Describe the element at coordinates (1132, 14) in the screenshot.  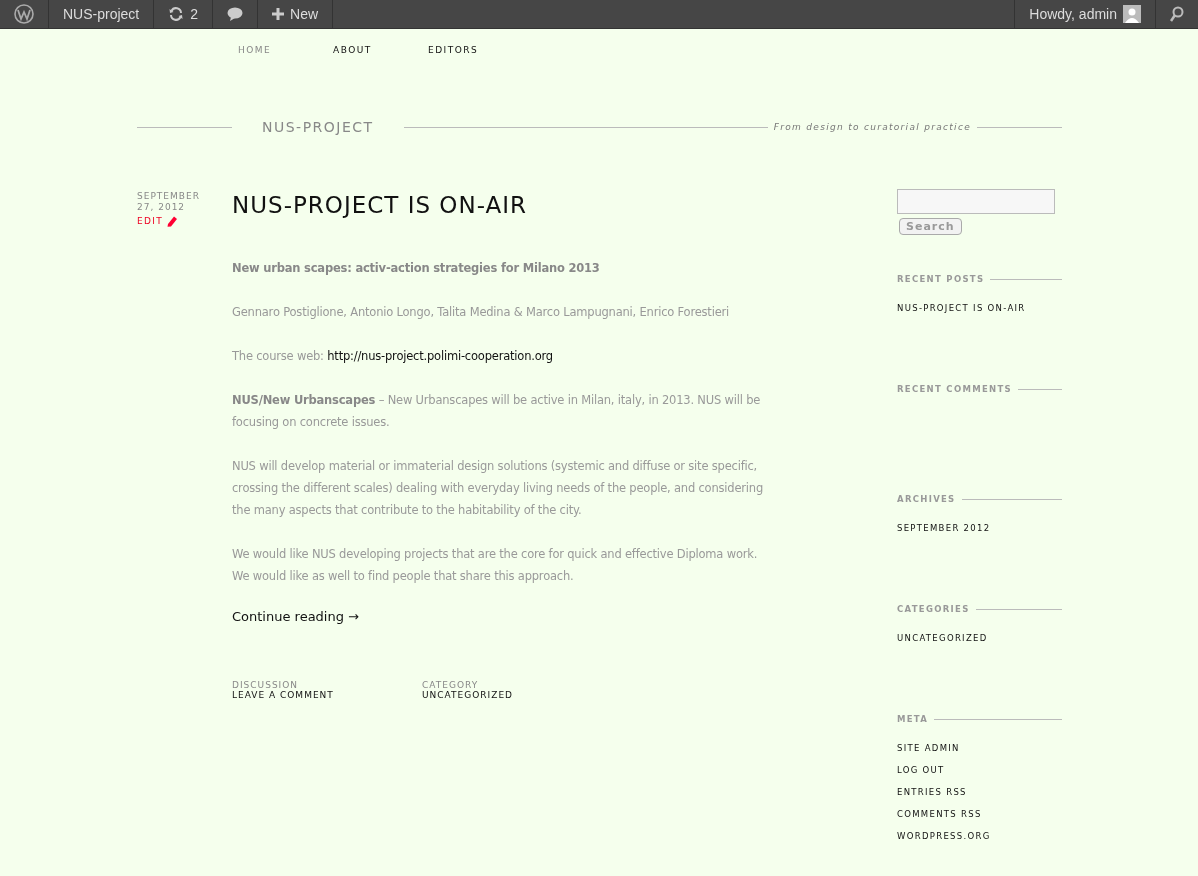
I see `avatar-icon` at that location.